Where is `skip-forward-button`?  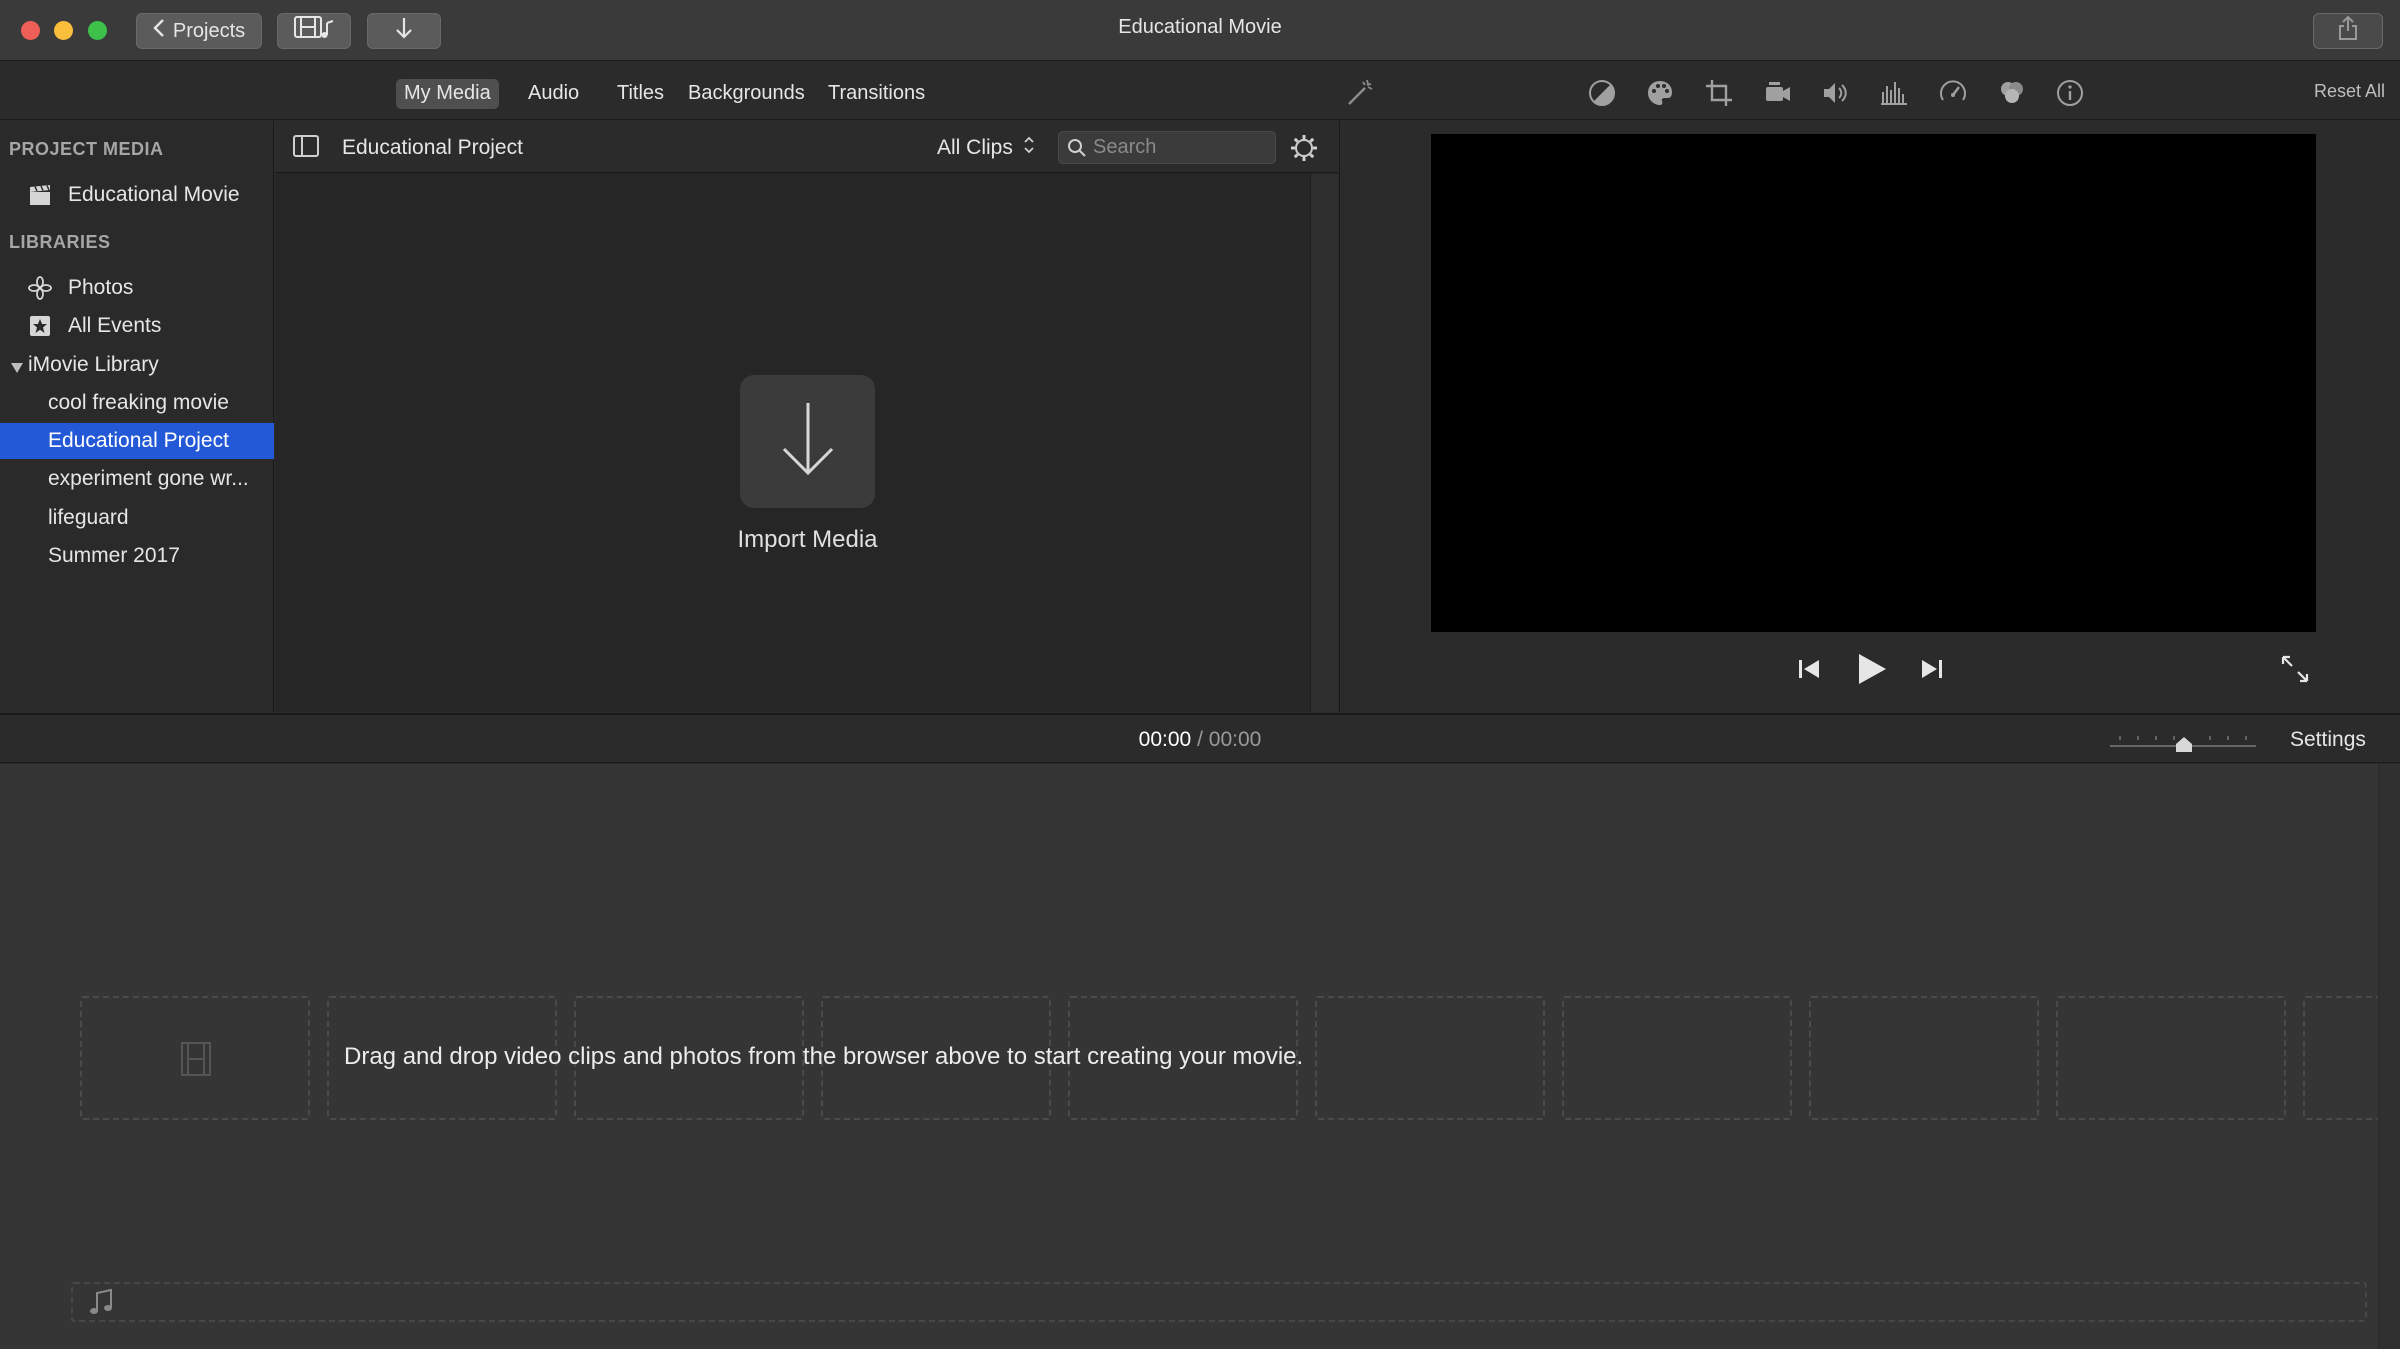
skip-forward-button is located at coordinates (1932, 671).